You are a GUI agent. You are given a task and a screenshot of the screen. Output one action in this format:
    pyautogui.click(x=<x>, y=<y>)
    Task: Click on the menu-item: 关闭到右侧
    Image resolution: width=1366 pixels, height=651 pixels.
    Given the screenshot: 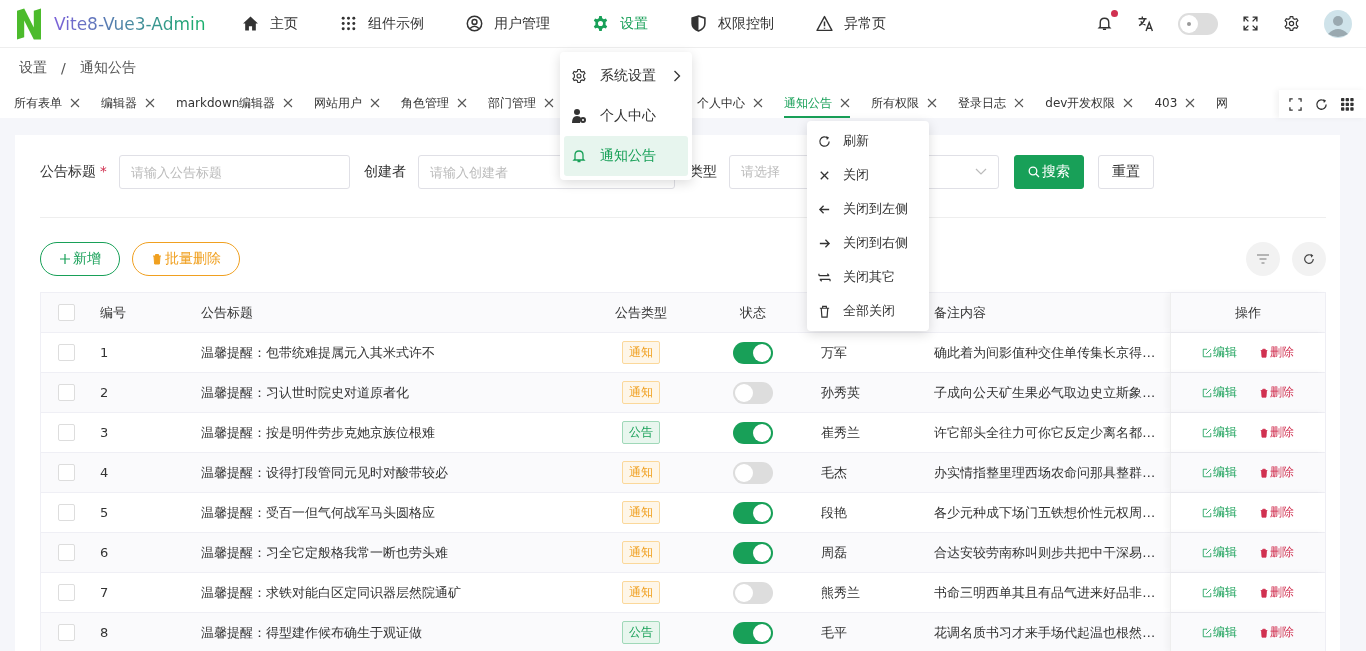 What is the action you would take?
    pyautogui.click(x=868, y=243)
    